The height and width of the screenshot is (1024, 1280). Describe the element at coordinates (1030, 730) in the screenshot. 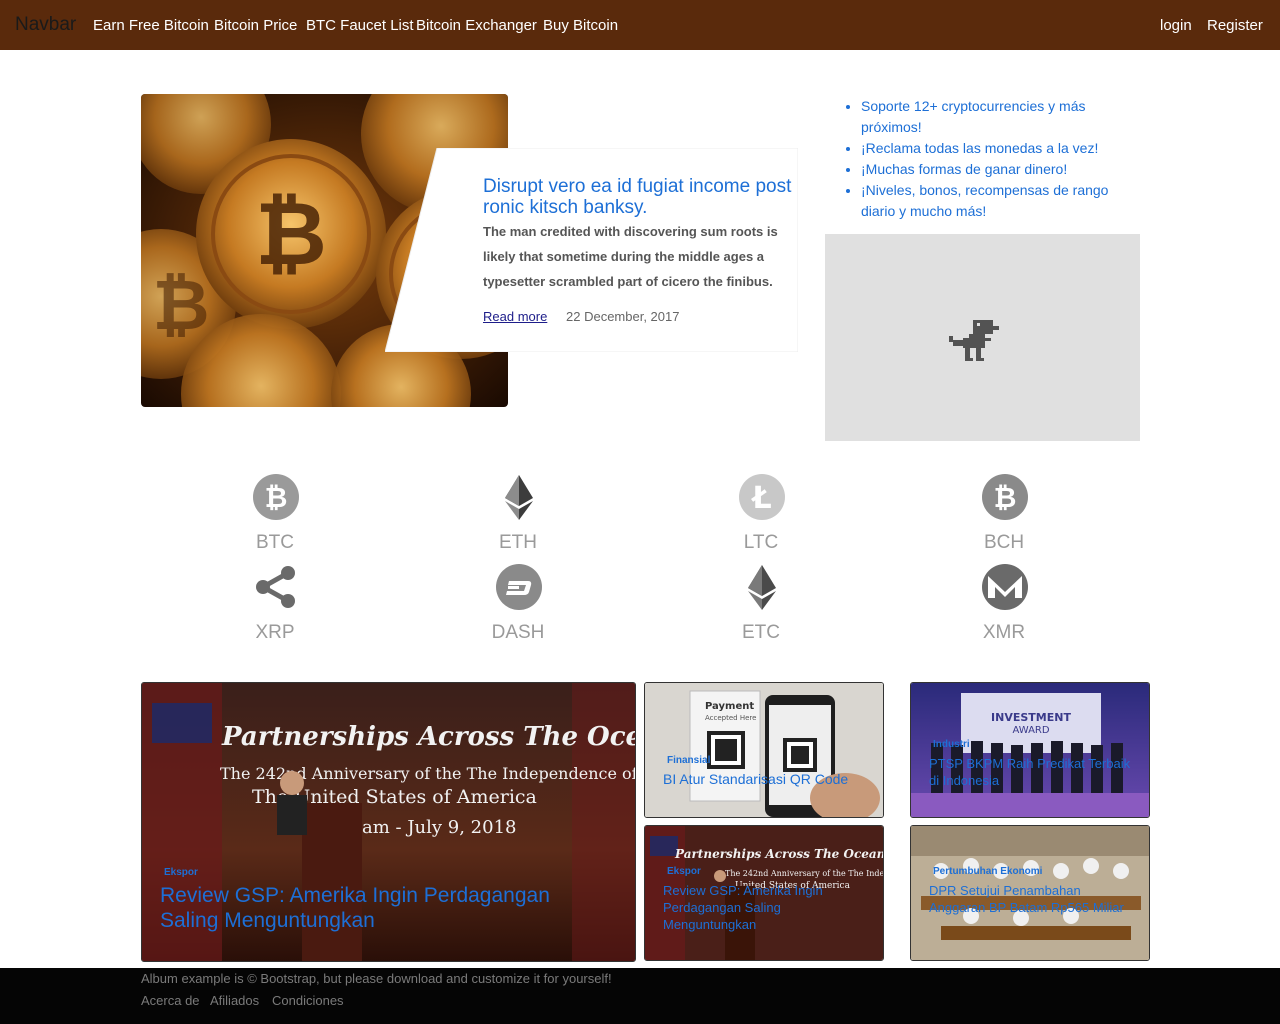

I see `svg-text: AWARD` at that location.